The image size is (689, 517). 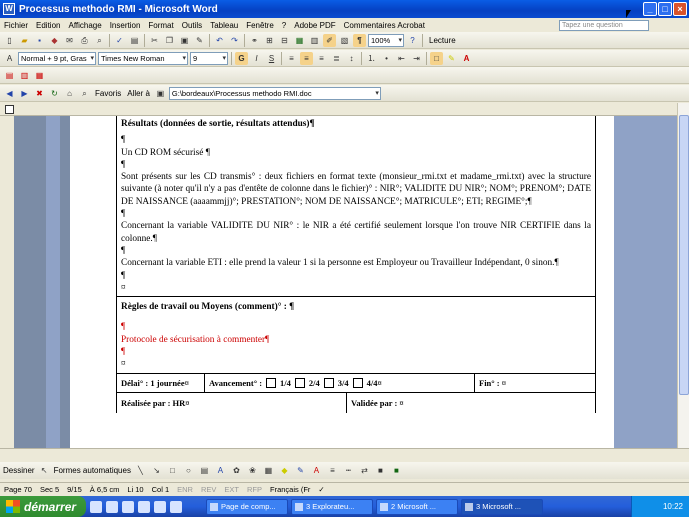 What do you see at coordinates (412, 40) in the screenshot?
I see `help-icon: ?` at bounding box center [412, 40].